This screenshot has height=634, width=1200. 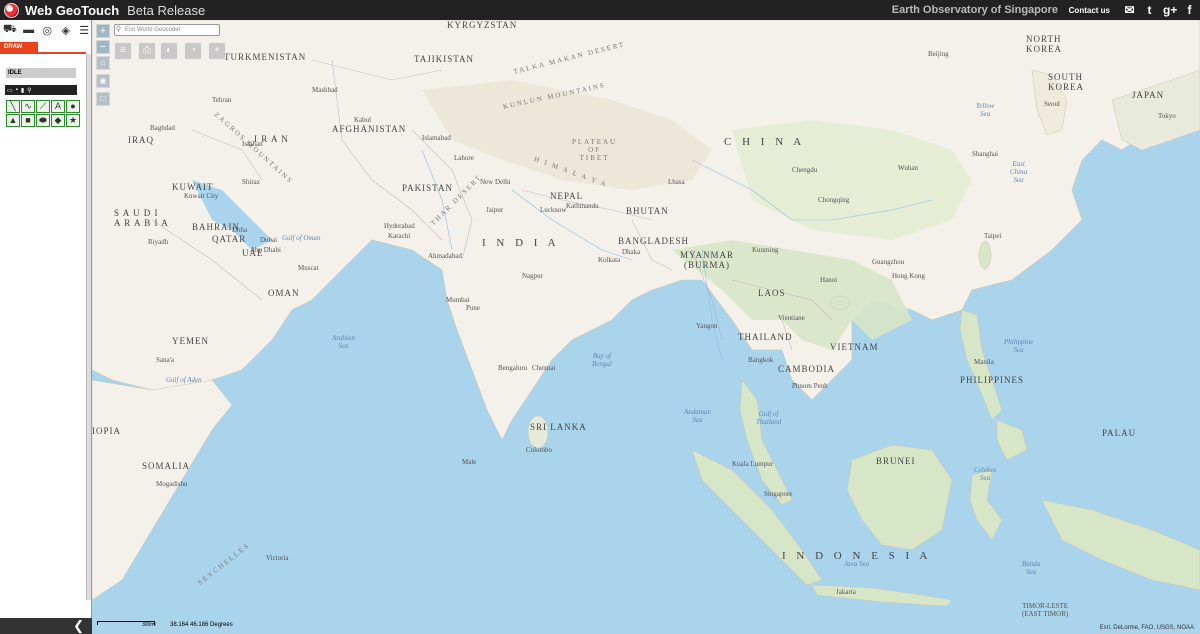 I want to click on ellipse-tool-icon: ⬬, so click(x=43, y=120).